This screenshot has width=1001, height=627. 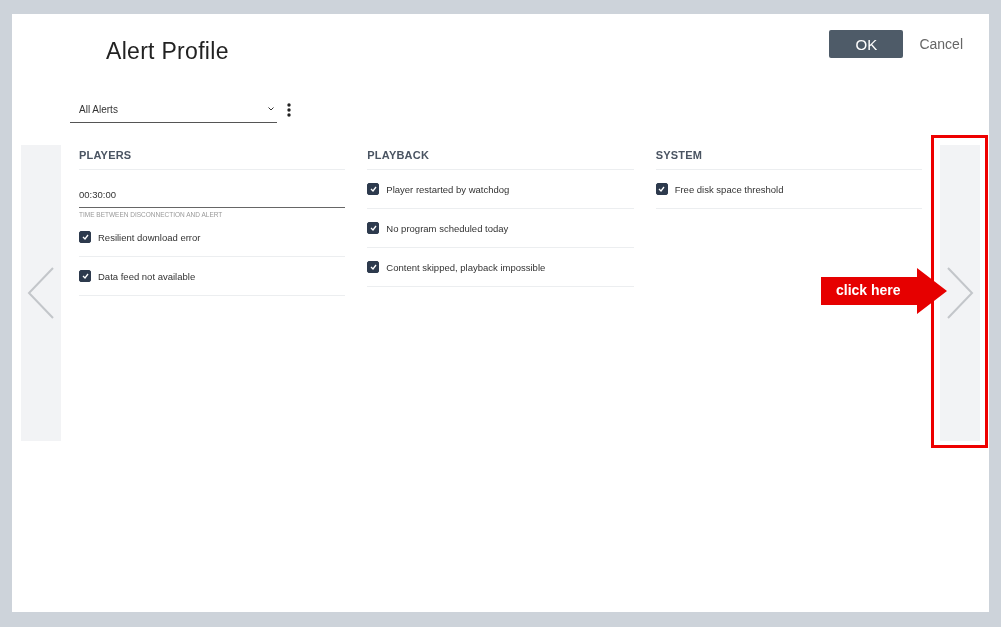 What do you see at coordinates (866, 44) in the screenshot?
I see `ok-button: OK` at bounding box center [866, 44].